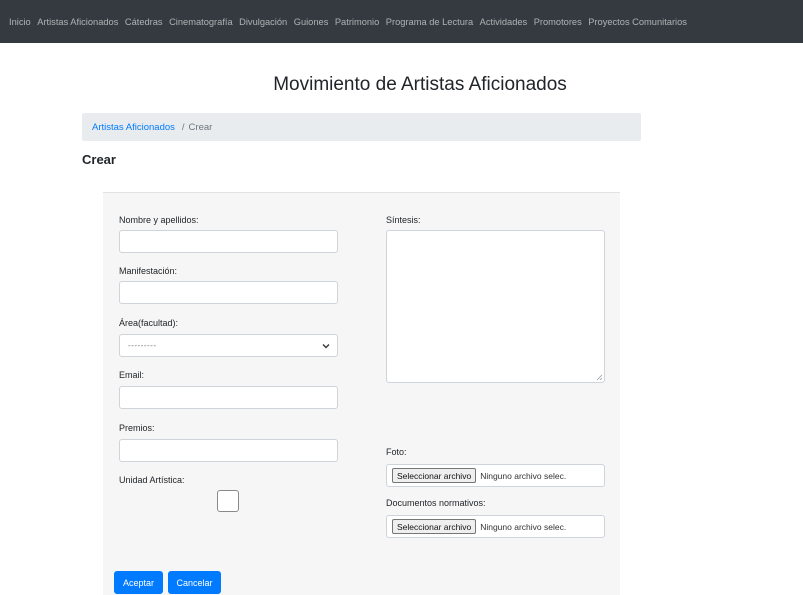 Image resolution: width=803 pixels, height=595 pixels. I want to click on page-title: Movimiento de Artistas Aficionados, so click(420, 84).